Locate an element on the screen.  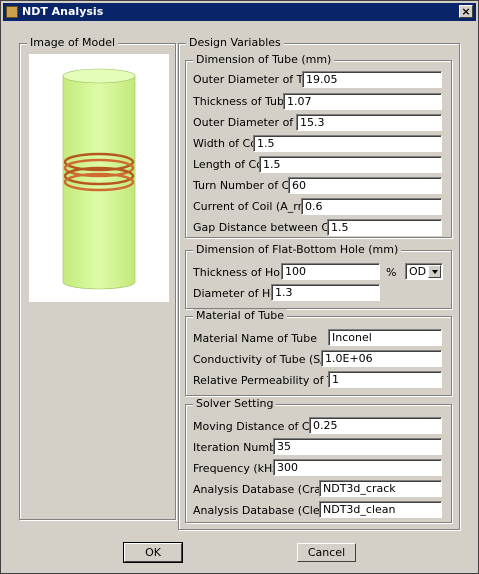
conductivity-label: Conductivity of Tube (S/m) is located at coordinates (266, 359).